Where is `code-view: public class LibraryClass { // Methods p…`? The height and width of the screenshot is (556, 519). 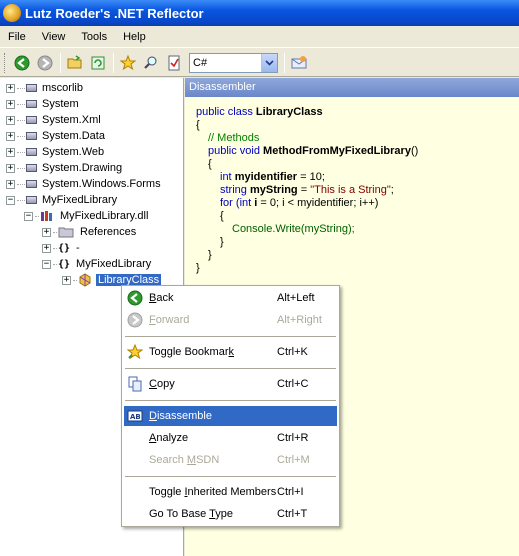 code-view: public class LibraryClass { // Methods p… is located at coordinates (307, 190).